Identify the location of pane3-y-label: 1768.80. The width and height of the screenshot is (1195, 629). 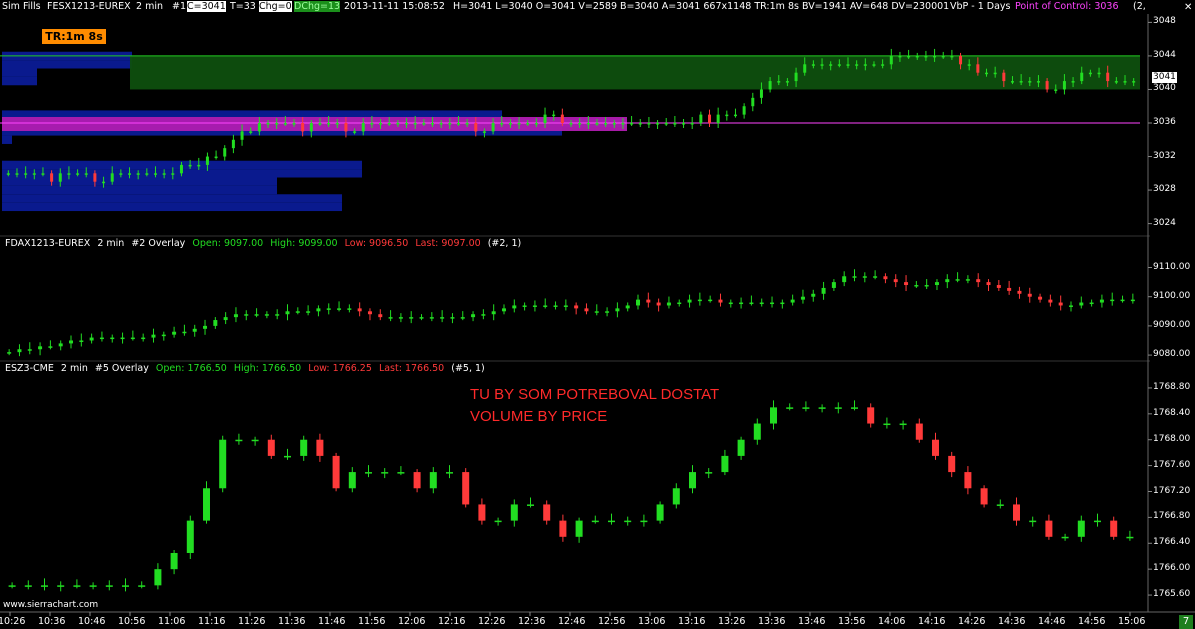
(1172, 386).